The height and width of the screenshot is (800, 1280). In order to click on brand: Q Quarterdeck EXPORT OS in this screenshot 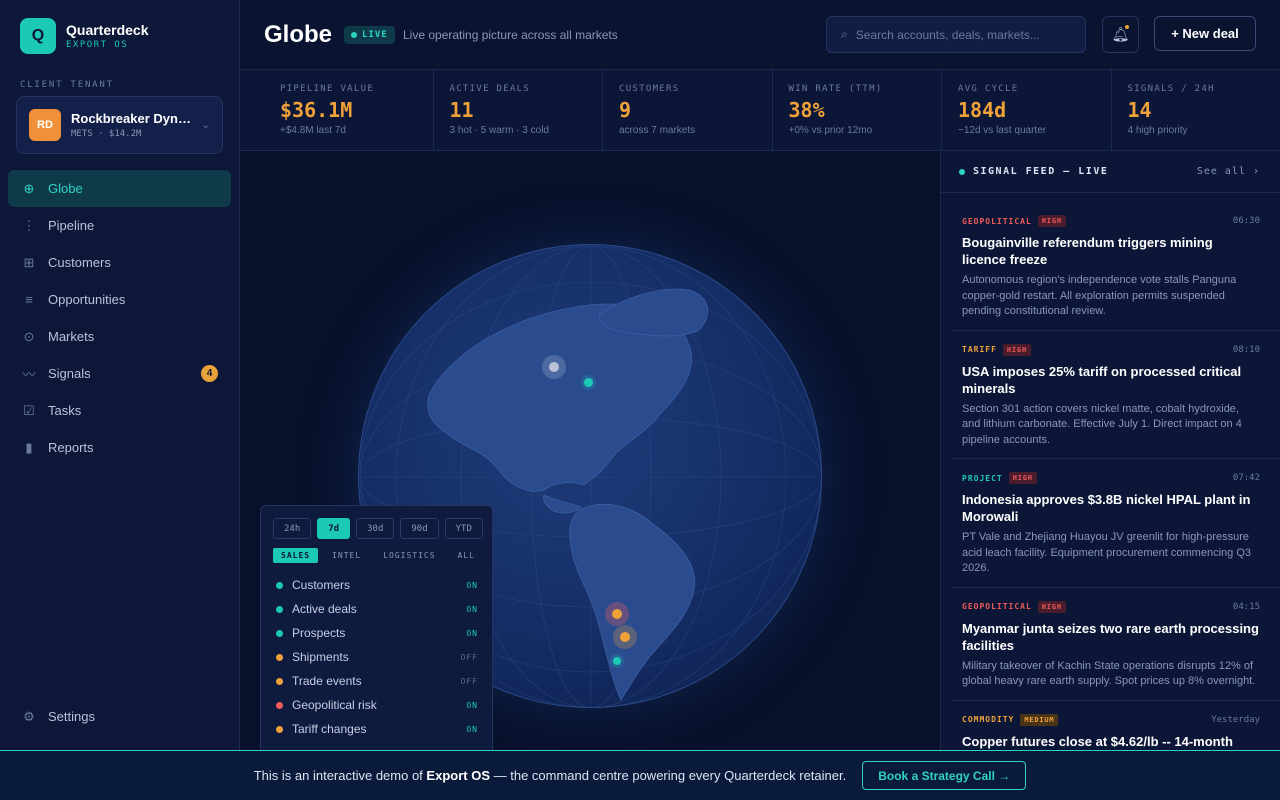, I will do `click(84, 36)`.